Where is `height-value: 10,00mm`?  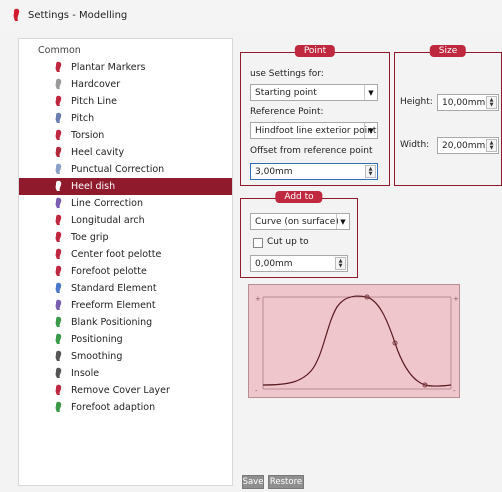
height-value: 10,00mm is located at coordinates (464, 102).